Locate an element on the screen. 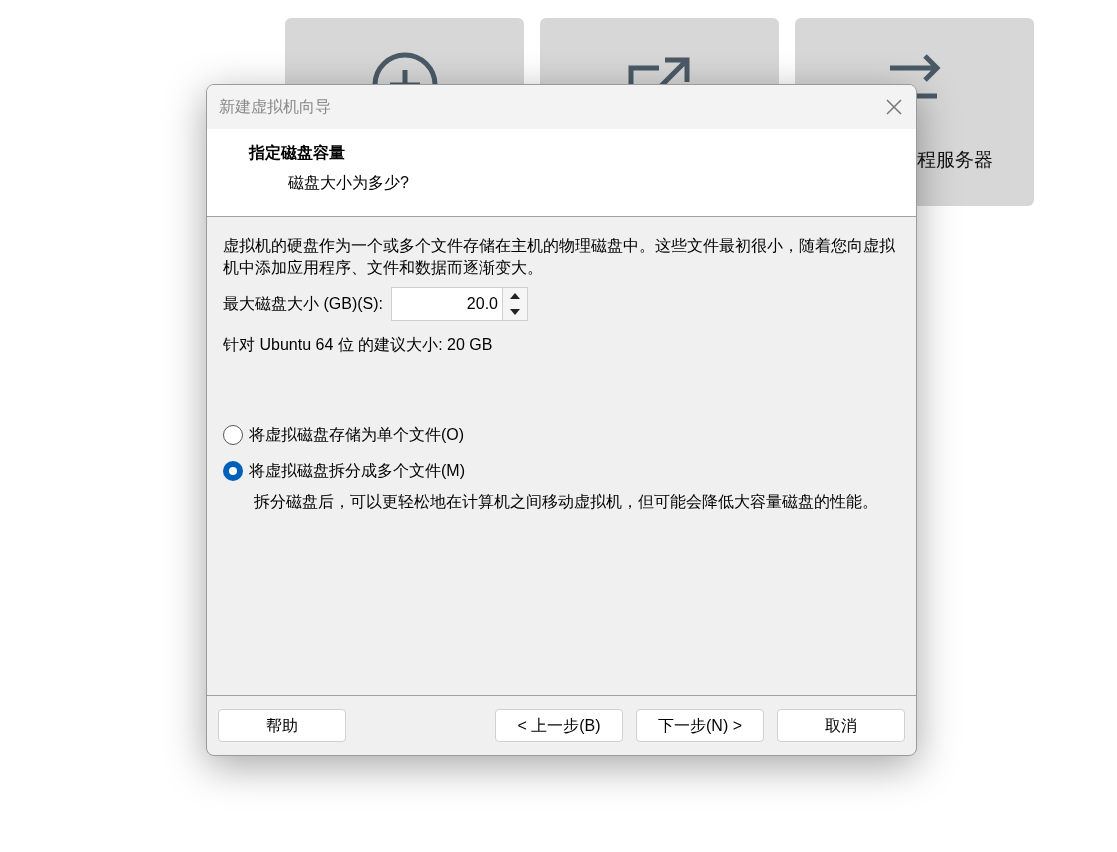 This screenshot has height=852, width=1117. page-subheading: 磁盘大小为多少? is located at coordinates (349, 183).